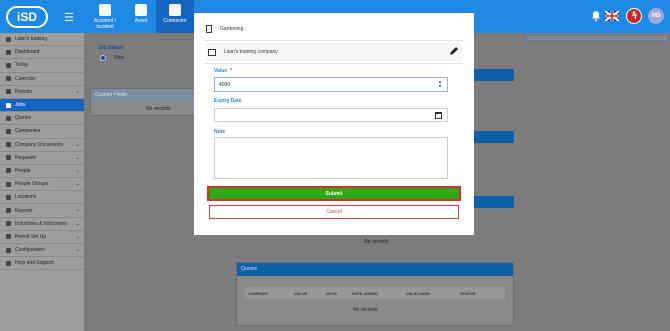 The image size is (670, 331). I want to click on sidebar-item-label: Requests, so click(26, 157).